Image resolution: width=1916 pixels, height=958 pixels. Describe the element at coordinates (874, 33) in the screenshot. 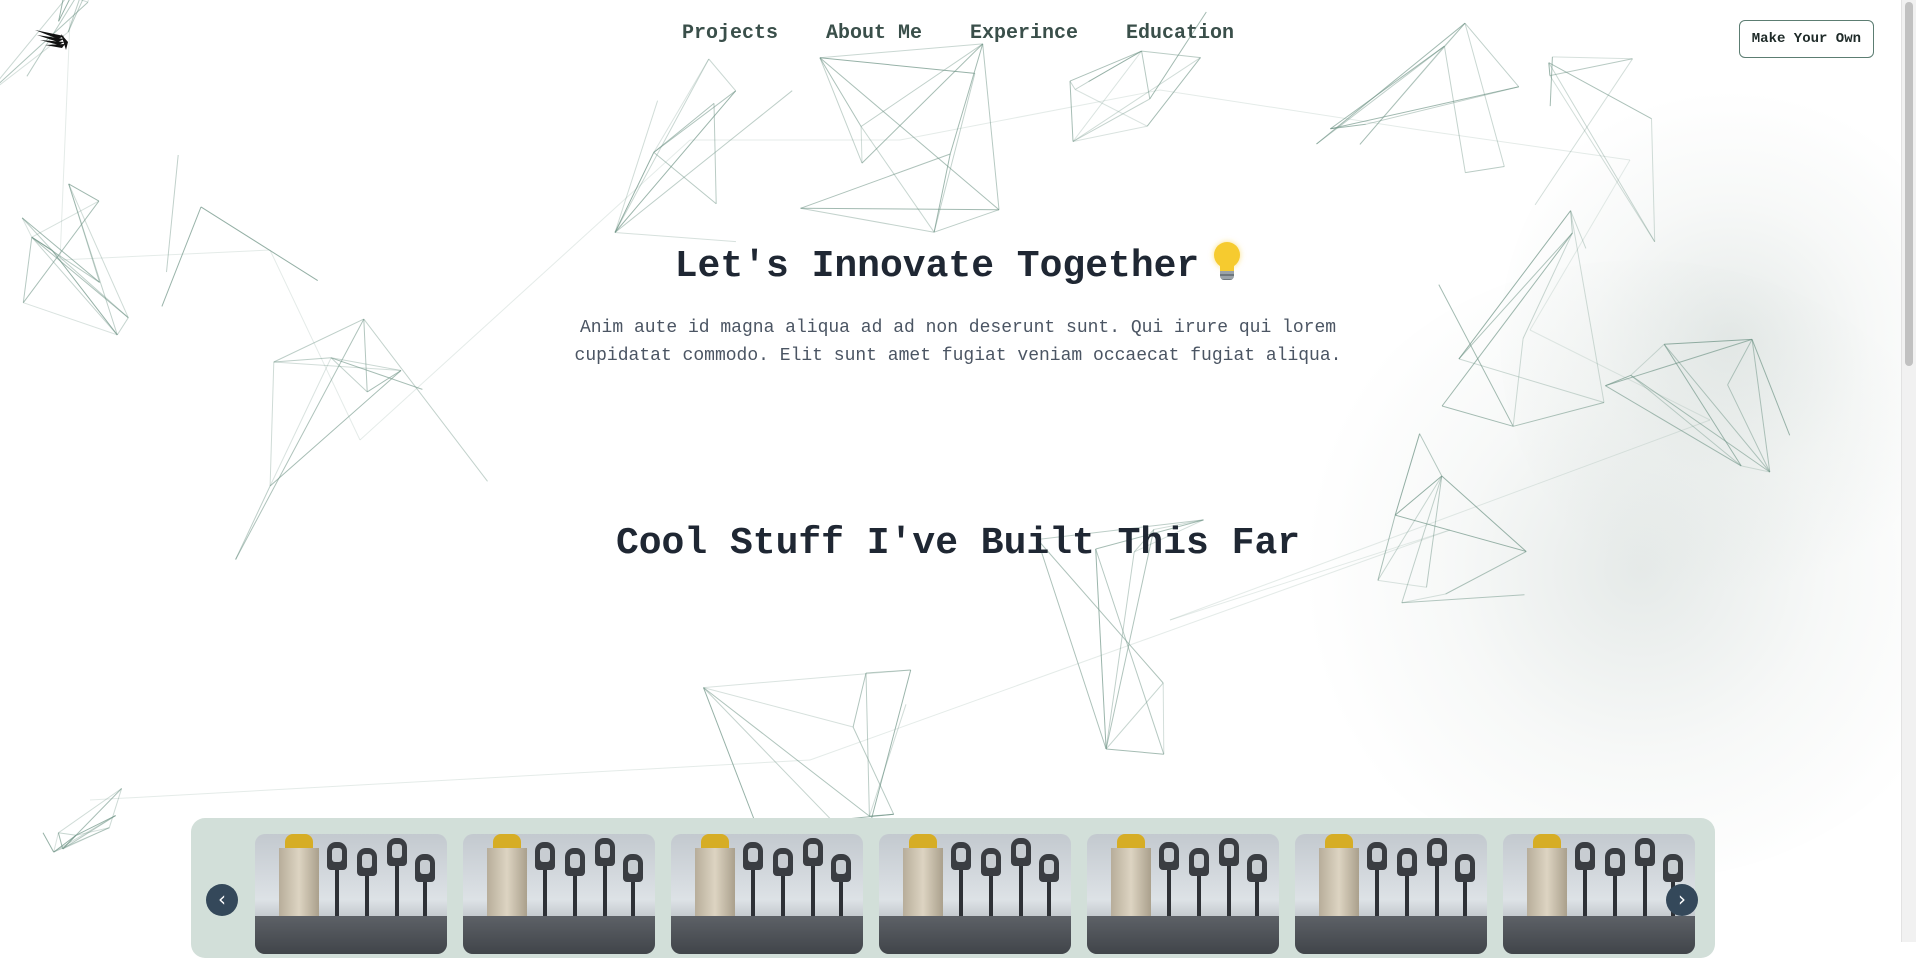

I see `nav-about-me: About Me` at that location.